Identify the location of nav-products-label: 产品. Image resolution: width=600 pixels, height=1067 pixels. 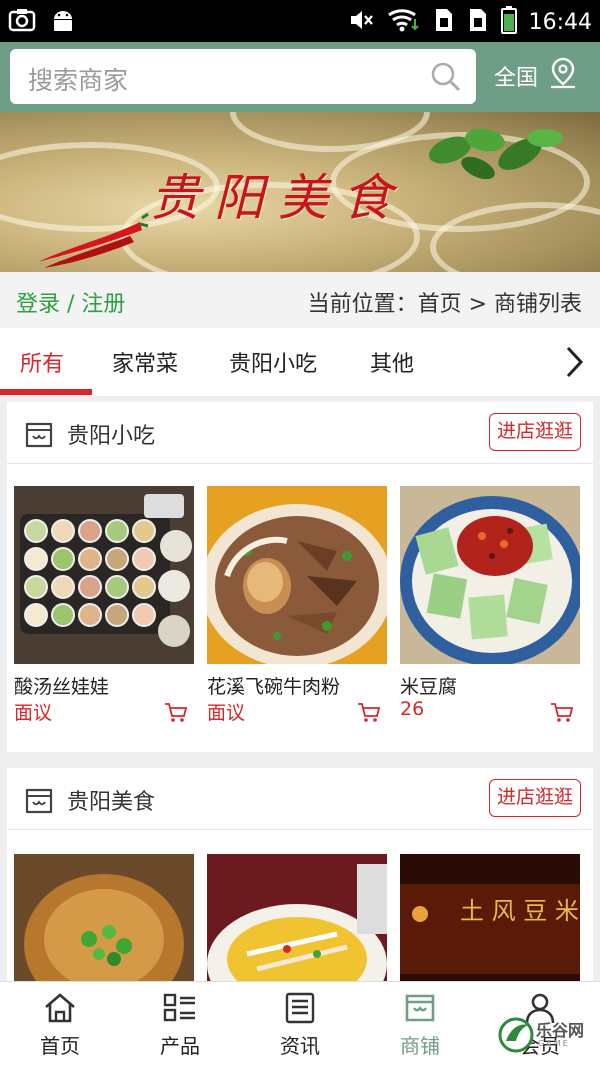
(180, 1046).